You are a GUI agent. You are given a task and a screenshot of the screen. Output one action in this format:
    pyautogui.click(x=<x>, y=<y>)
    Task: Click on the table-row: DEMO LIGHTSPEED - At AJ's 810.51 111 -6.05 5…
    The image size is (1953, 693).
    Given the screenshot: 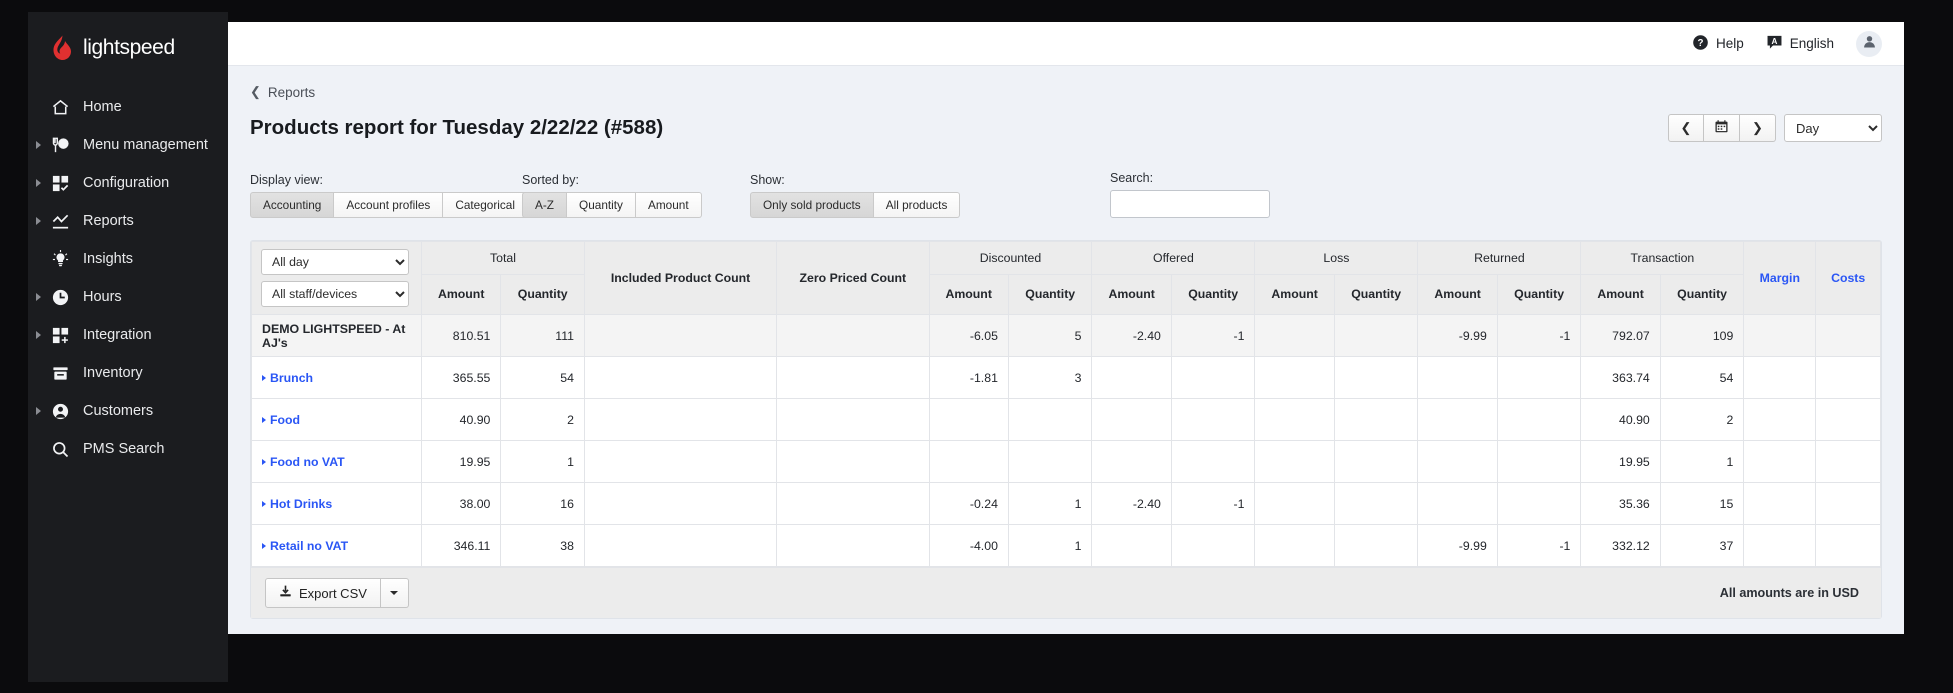 What is the action you would take?
    pyautogui.click(x=1066, y=335)
    